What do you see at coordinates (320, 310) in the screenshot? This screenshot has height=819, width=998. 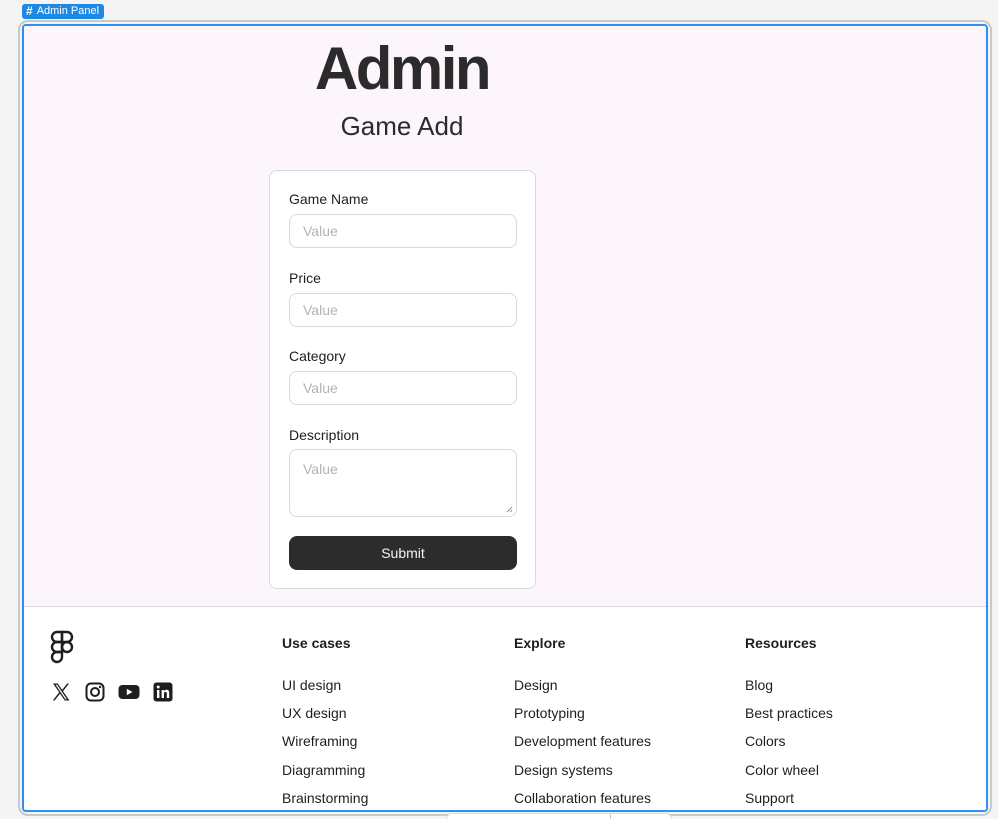 I see `price-placeholder: Value` at bounding box center [320, 310].